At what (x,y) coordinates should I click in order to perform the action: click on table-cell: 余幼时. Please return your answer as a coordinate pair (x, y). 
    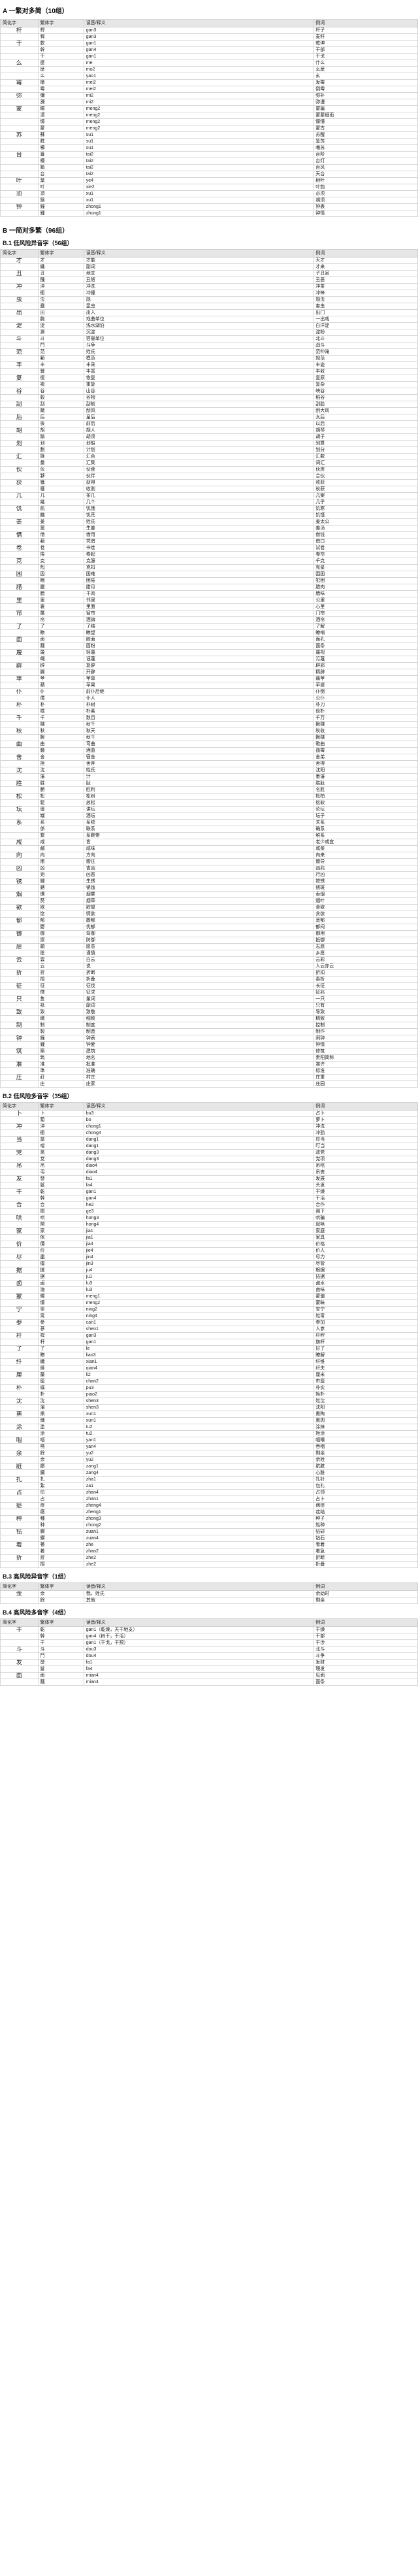
    Looking at the image, I should click on (365, 1594).